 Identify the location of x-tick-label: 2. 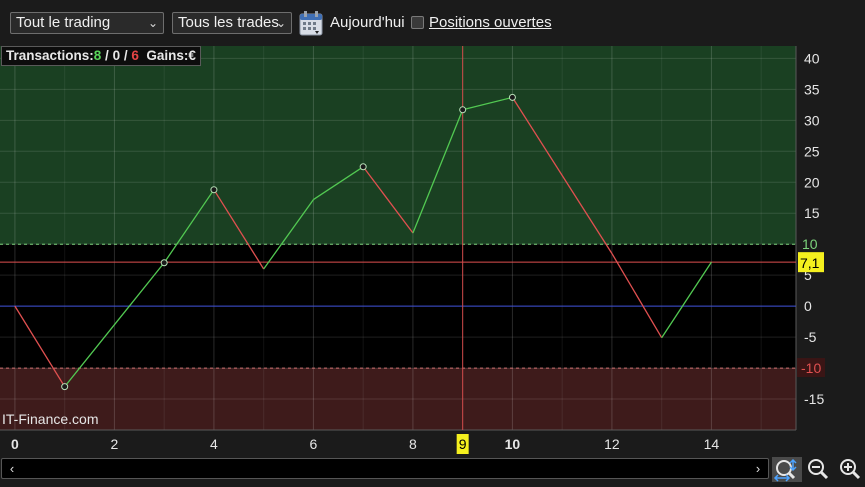
(115, 444).